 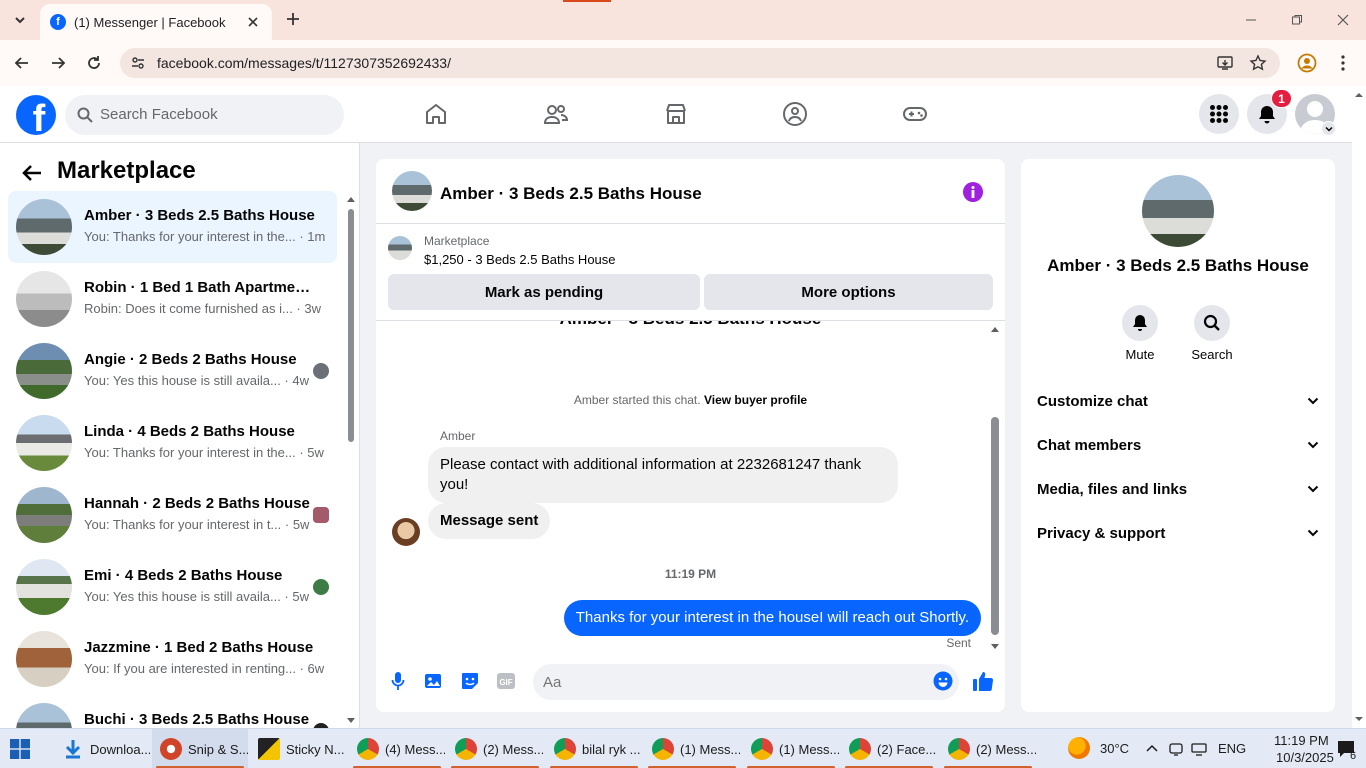 What do you see at coordinates (795, 114) in the screenshot?
I see `groups-nav-button` at bounding box center [795, 114].